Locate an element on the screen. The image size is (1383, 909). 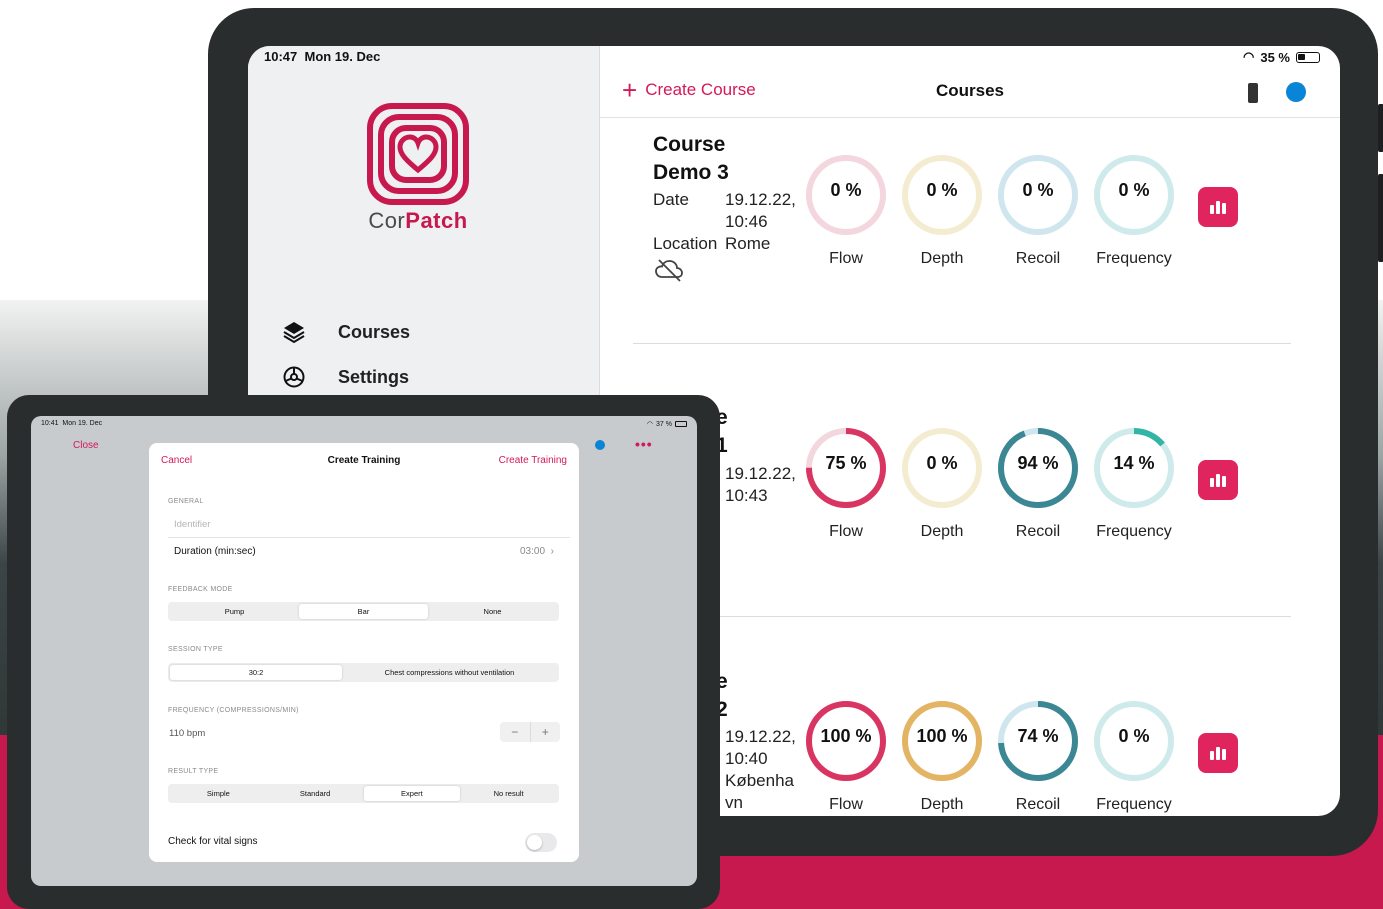
wifi-icon: ◠ is located at coordinates (650, 424).